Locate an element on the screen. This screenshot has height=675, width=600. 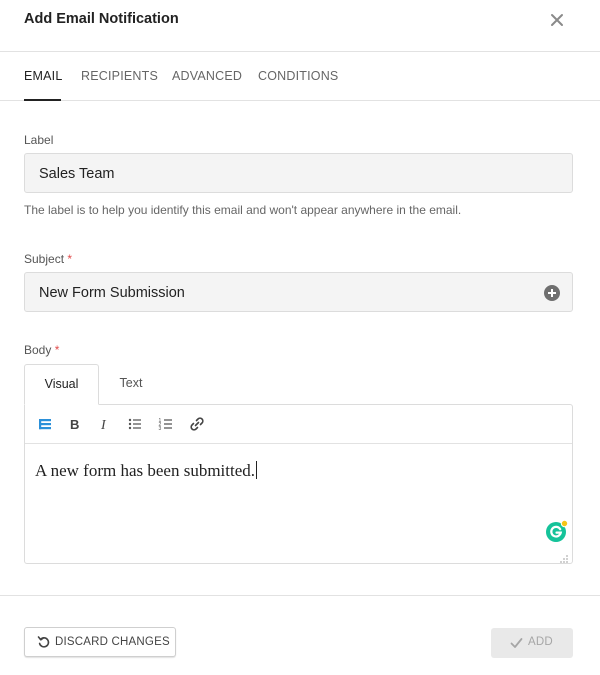
tab-advanced: ADVANCED is located at coordinates (207, 76).